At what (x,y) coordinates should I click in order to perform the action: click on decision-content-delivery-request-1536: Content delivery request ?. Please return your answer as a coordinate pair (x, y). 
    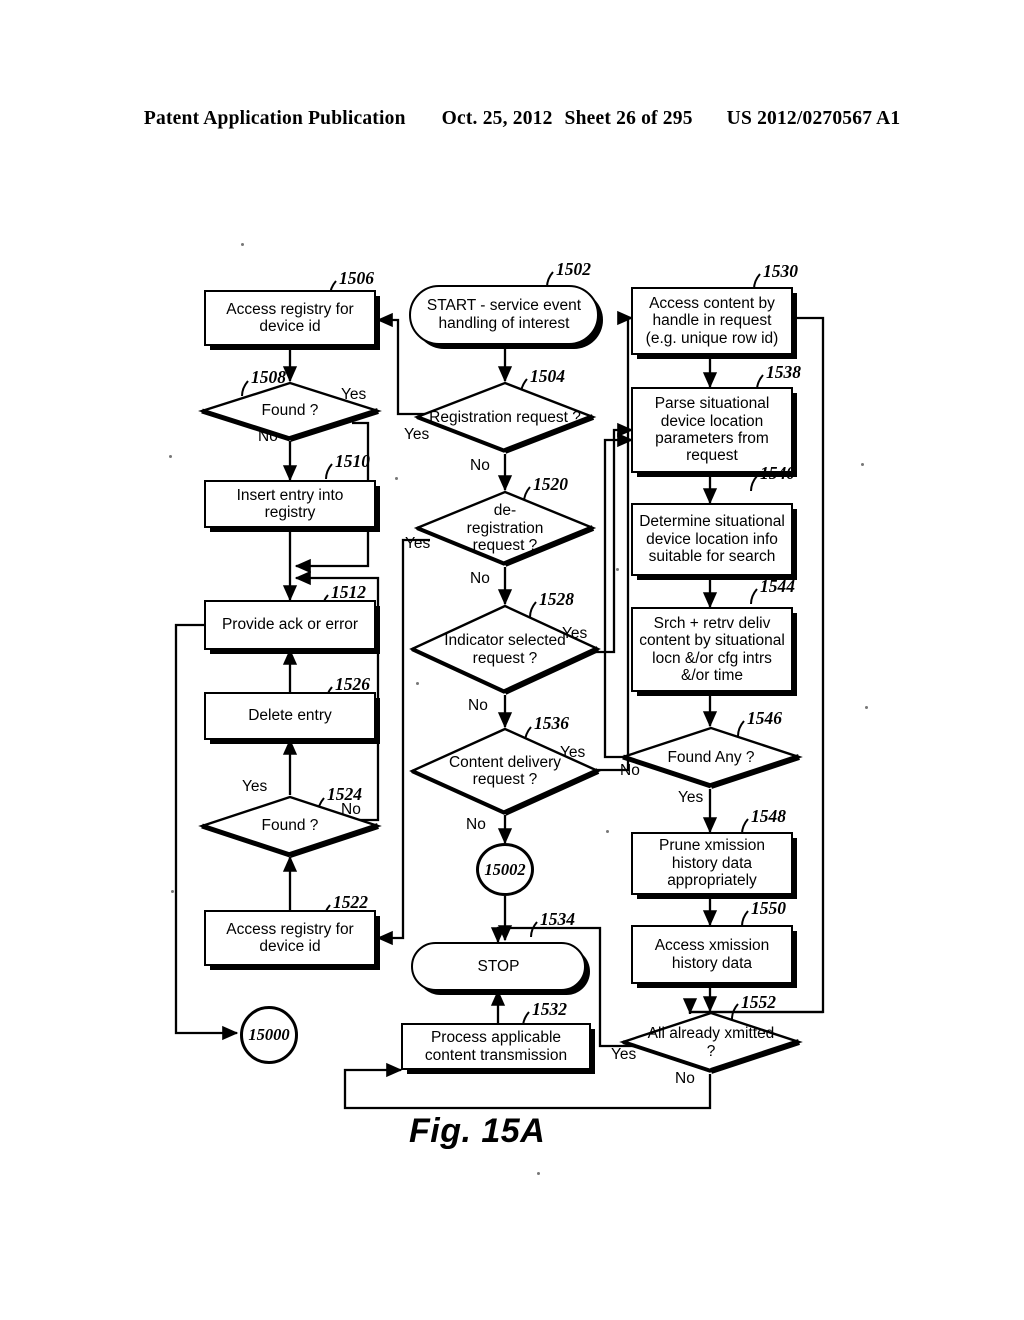
    Looking at the image, I should click on (505, 771).